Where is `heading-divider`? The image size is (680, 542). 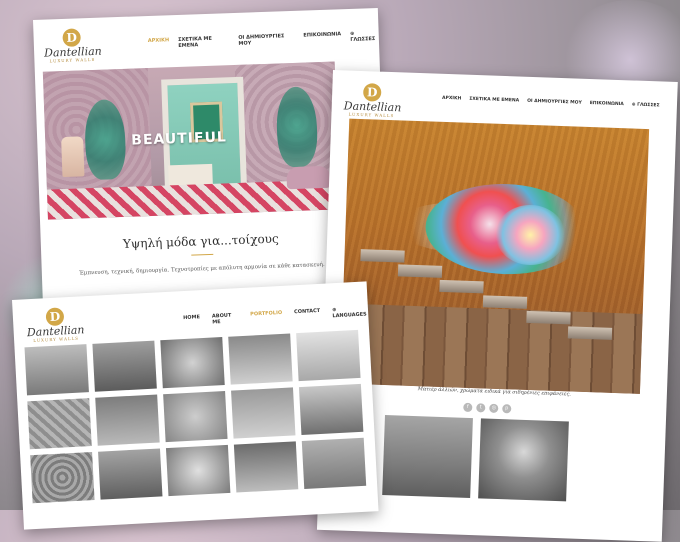 heading-divider is located at coordinates (202, 254).